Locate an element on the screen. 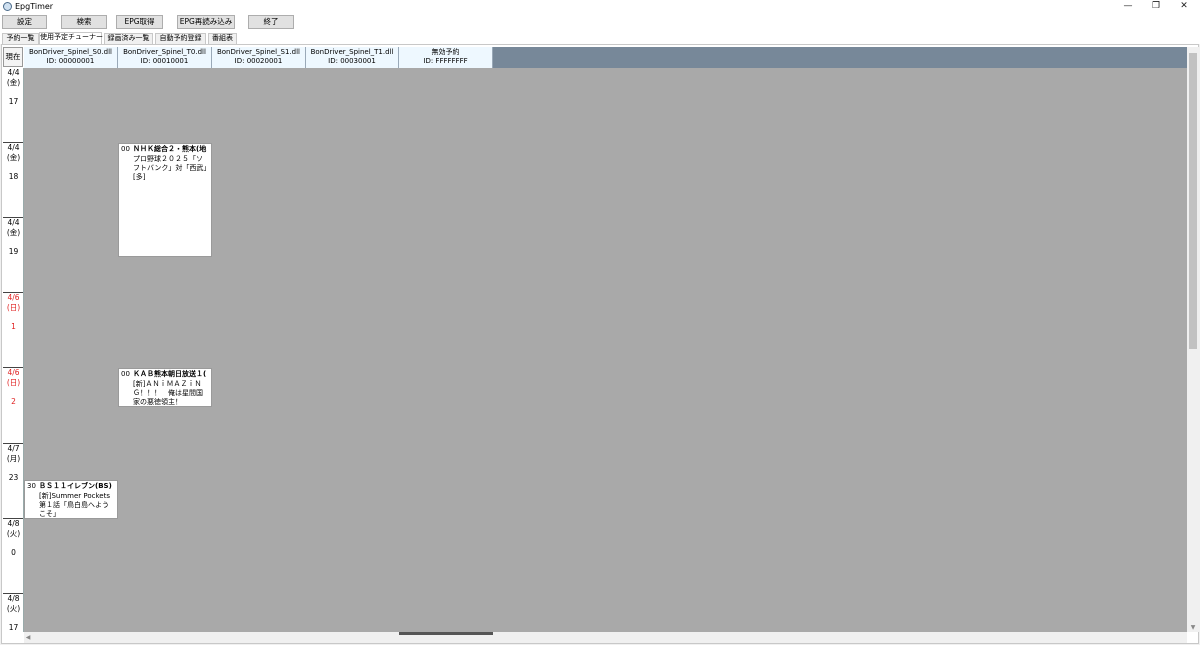 This screenshot has width=1200, height=645. program-minute: 30 is located at coordinates (31, 486).